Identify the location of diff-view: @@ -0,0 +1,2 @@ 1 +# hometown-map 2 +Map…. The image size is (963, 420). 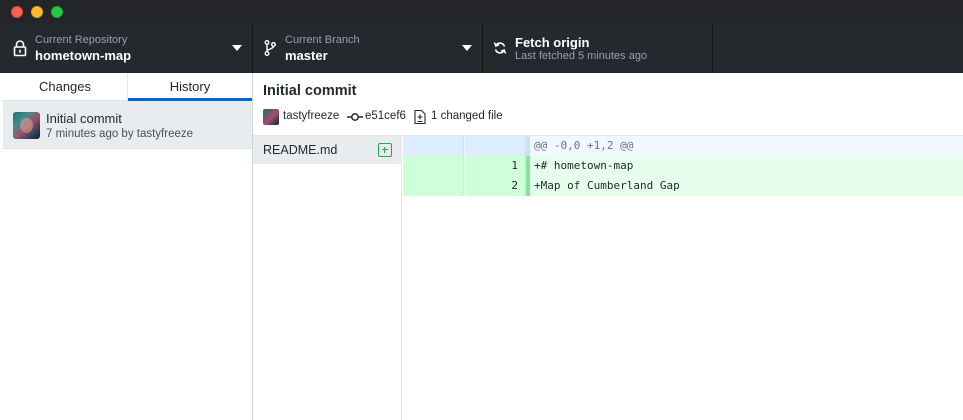
(683, 166).